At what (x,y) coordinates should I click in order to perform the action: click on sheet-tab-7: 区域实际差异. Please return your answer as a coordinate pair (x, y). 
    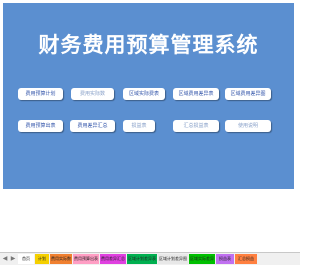
    Looking at the image, I should click on (202, 259).